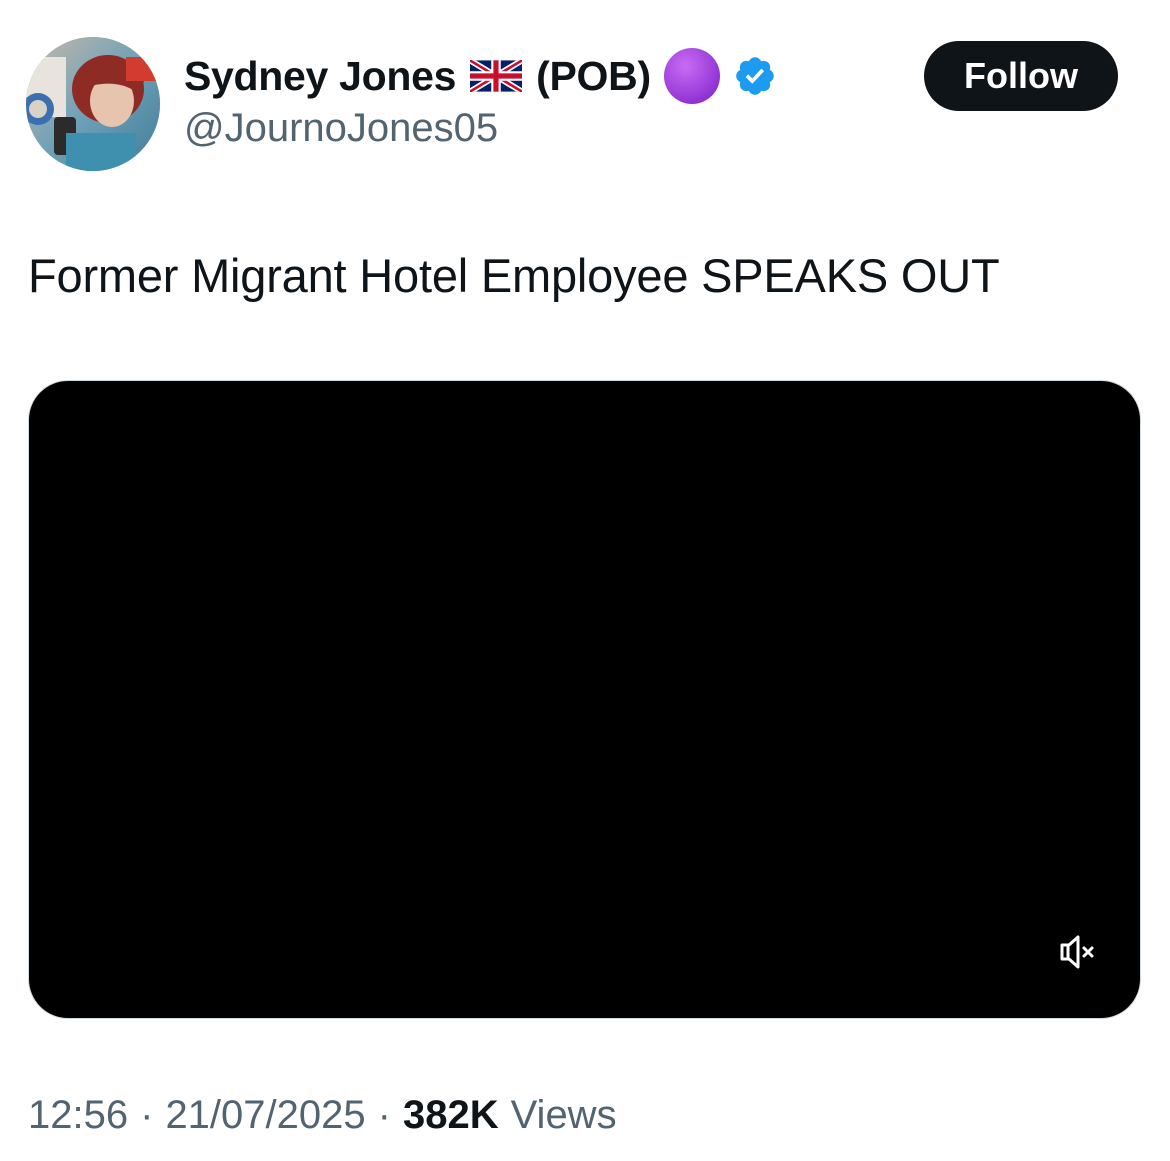 This screenshot has height=1161, width=1170. Describe the element at coordinates (1021, 76) in the screenshot. I see `follow-button: Follow` at that location.